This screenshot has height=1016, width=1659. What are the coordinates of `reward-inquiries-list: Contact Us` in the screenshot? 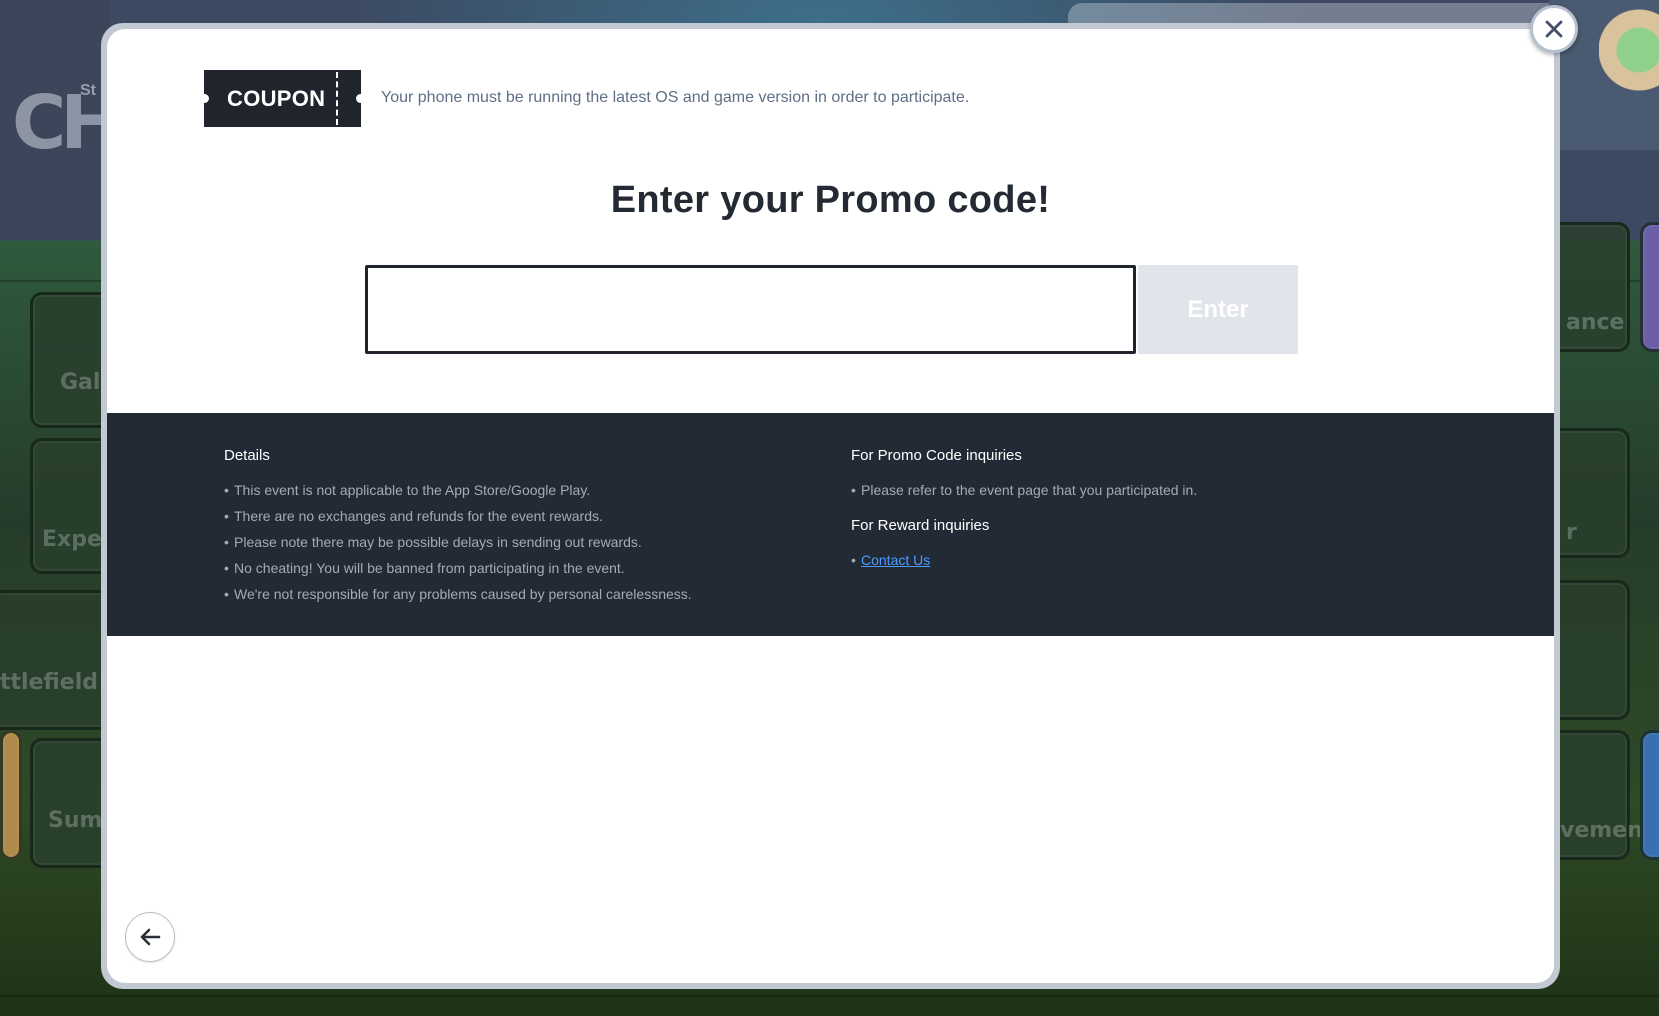 It's located at (1131, 560).